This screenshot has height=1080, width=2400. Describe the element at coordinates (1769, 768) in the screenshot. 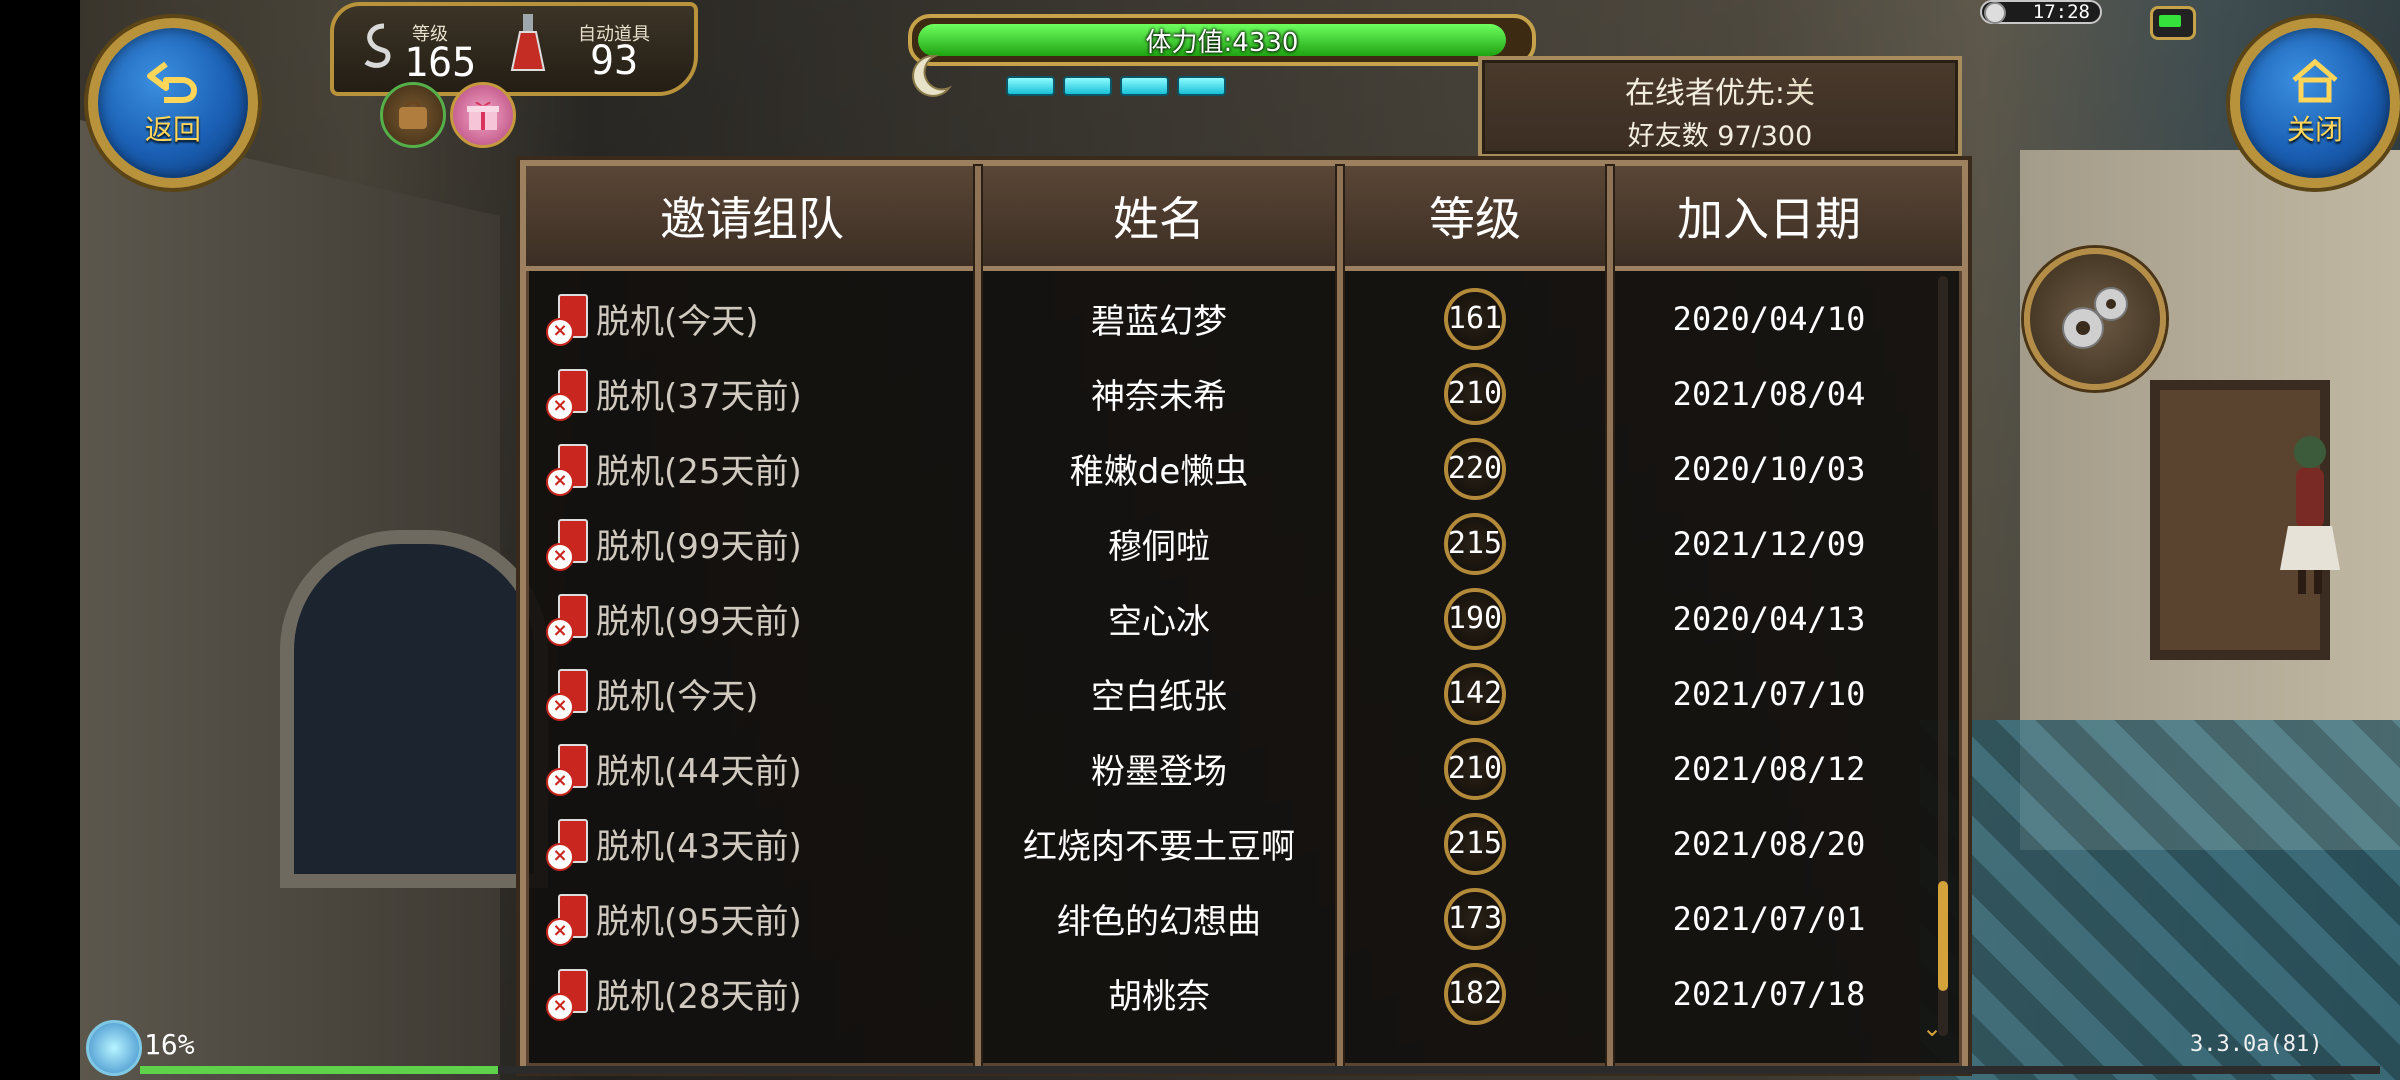

I see `join-date: 2021/08/12` at that location.